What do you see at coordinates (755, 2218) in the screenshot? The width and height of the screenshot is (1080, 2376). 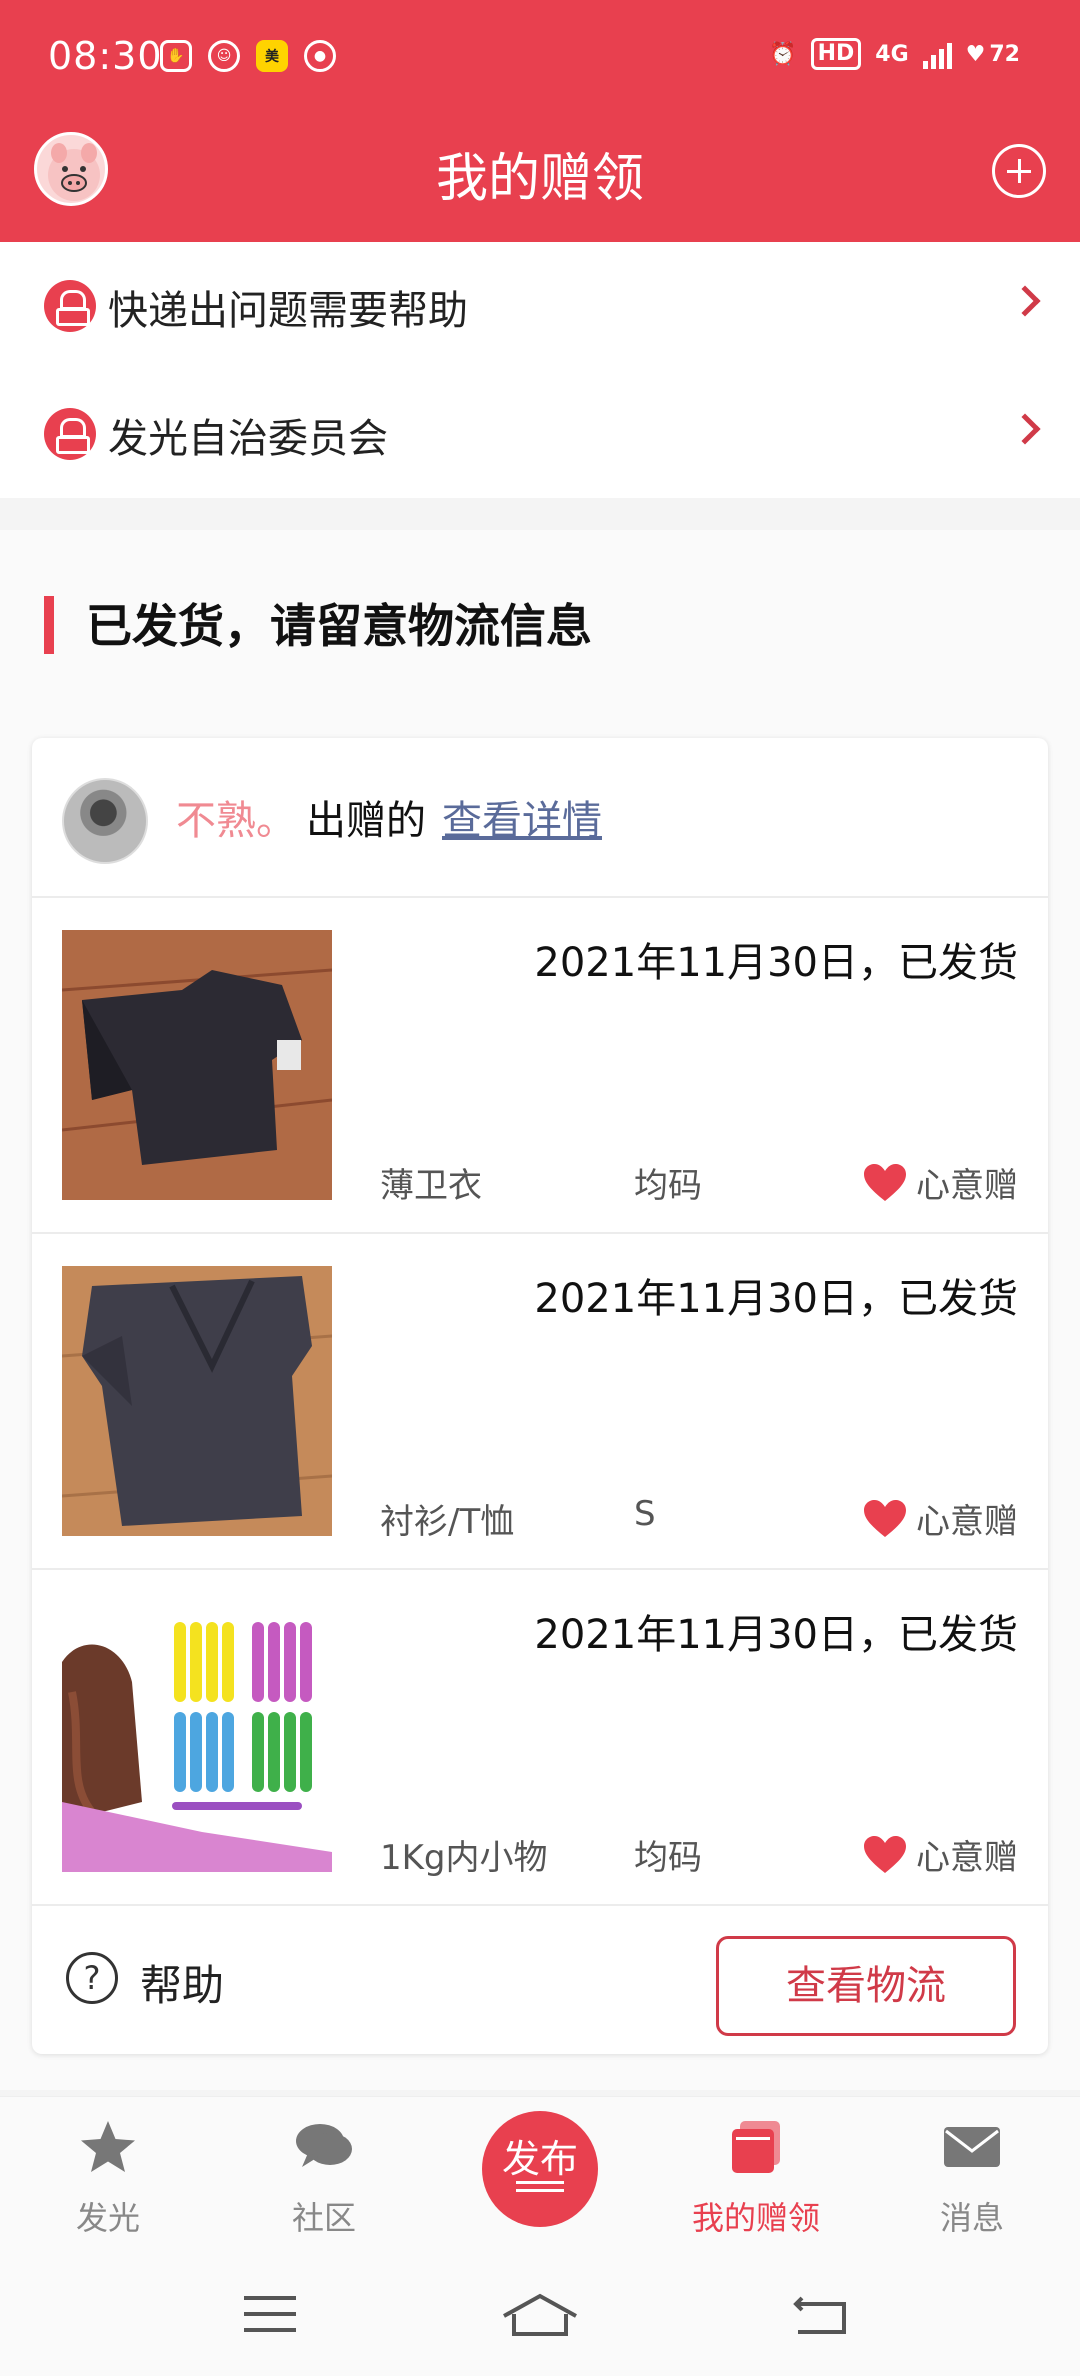 I see `nav-label: 我的赠领` at bounding box center [755, 2218].